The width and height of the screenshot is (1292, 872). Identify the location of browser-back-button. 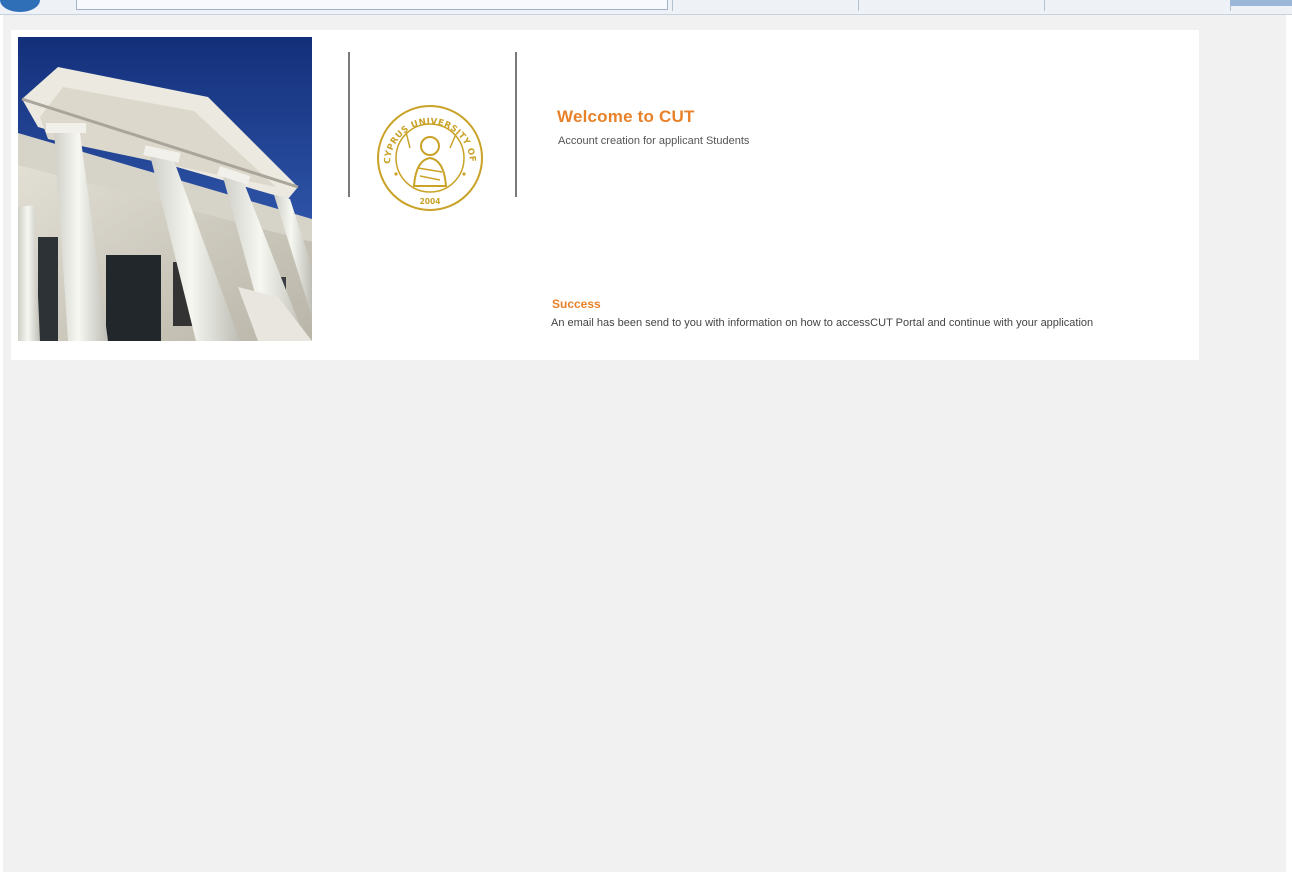
(20, 6).